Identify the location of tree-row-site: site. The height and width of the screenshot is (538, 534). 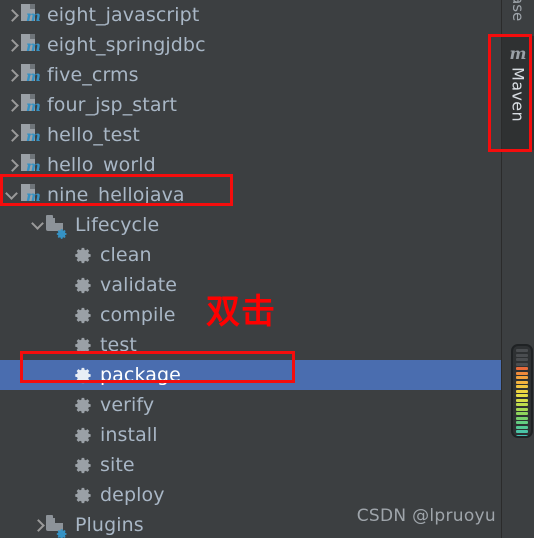
(251, 465).